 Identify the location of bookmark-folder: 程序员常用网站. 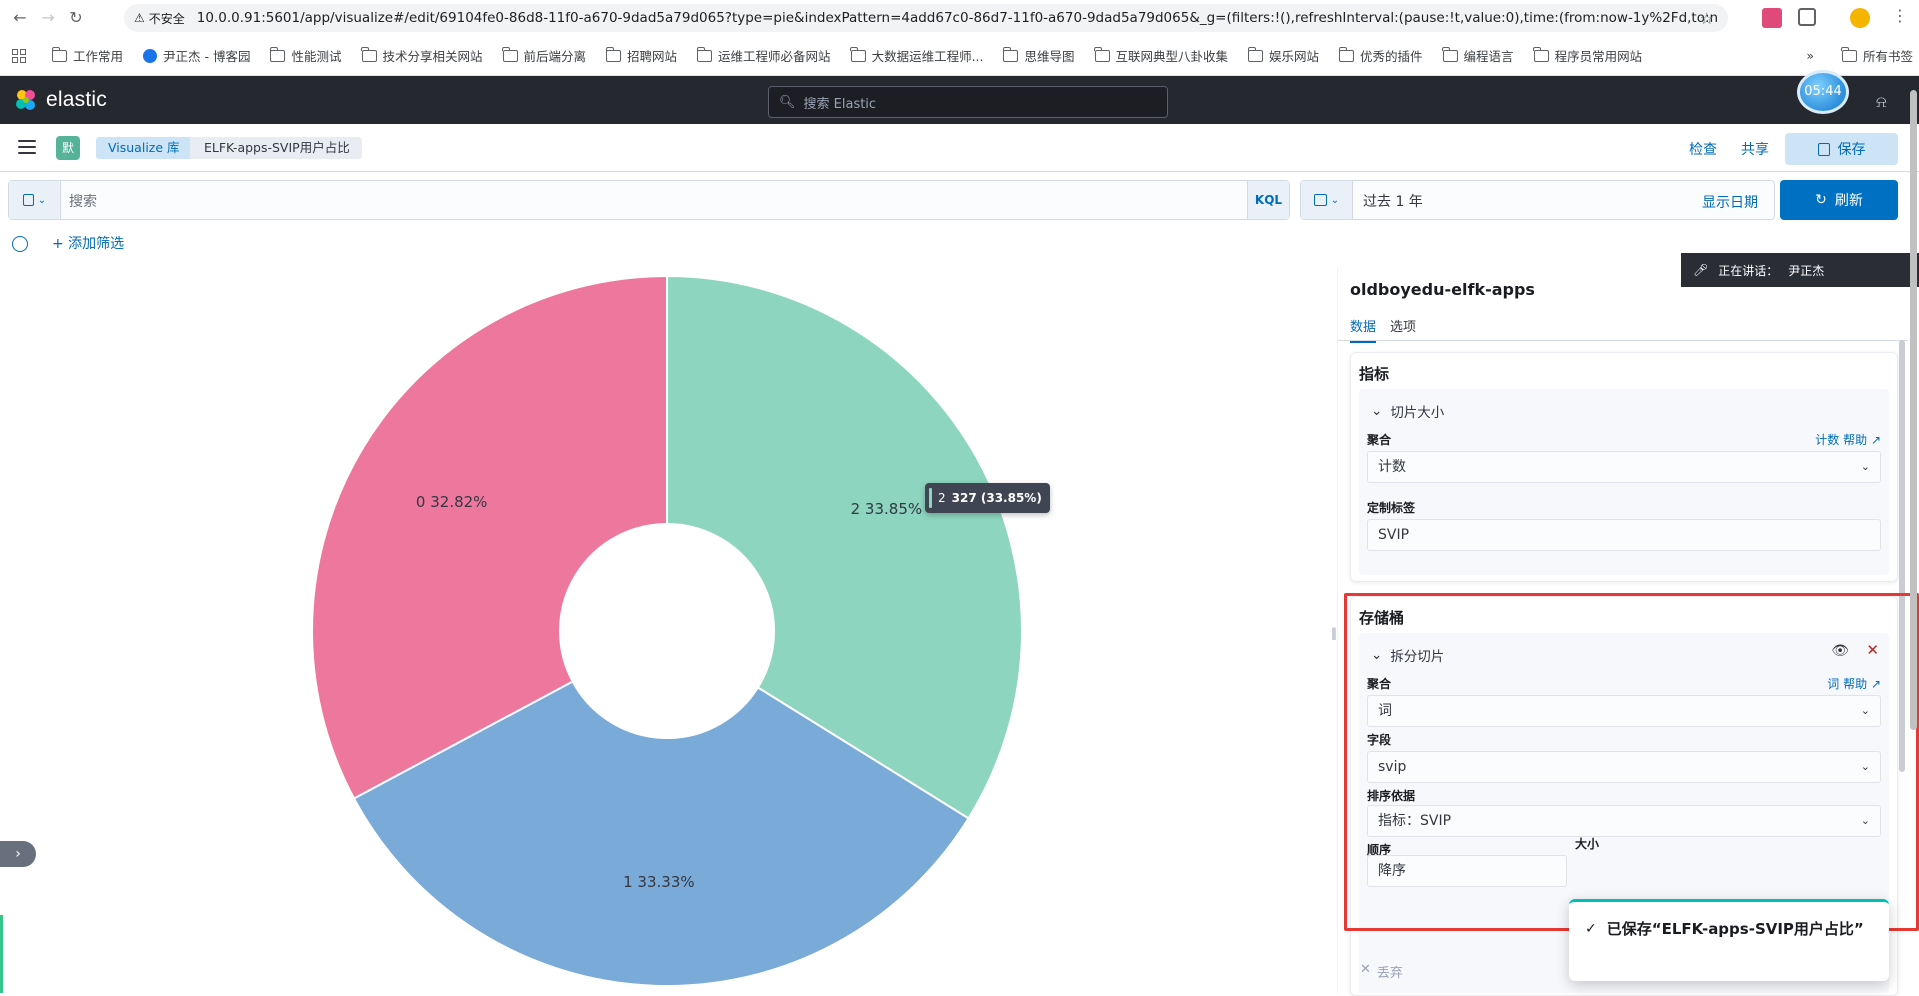
(1587, 55).